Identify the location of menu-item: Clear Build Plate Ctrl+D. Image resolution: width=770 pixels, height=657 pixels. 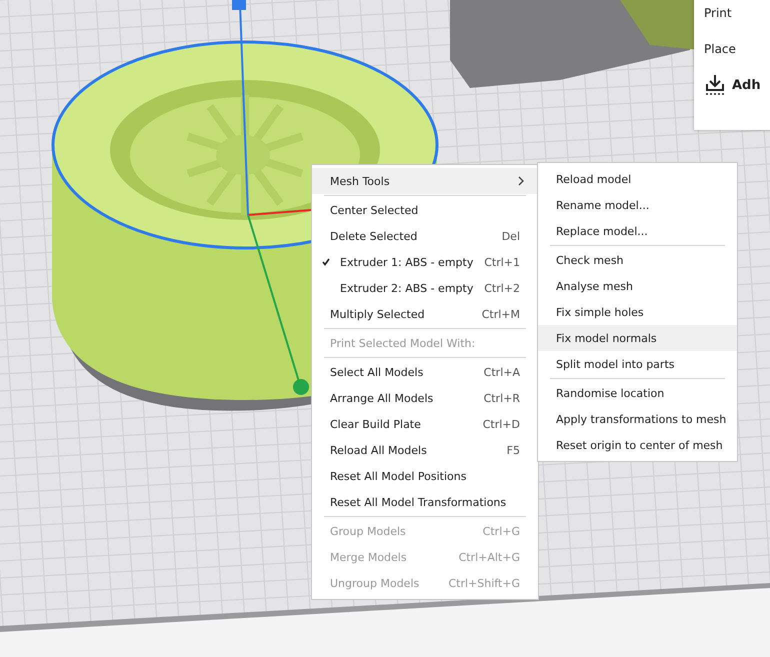
(425, 424).